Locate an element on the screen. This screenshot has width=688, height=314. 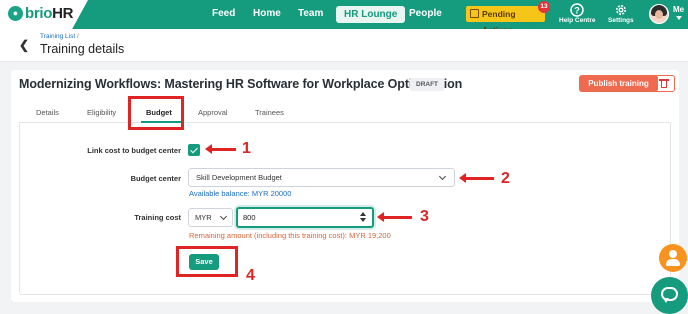
publish-training-button: Publish training is located at coordinates (618, 83).